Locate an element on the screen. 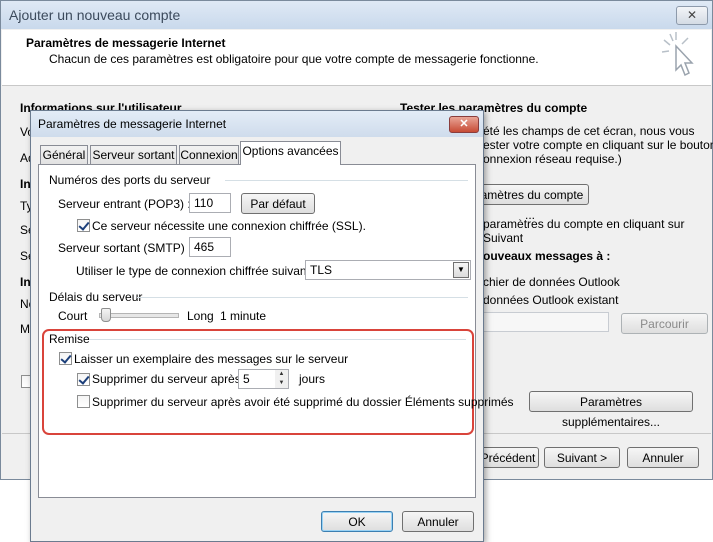  test-description: onnexion réseau requise.) is located at coordinates (552, 159).